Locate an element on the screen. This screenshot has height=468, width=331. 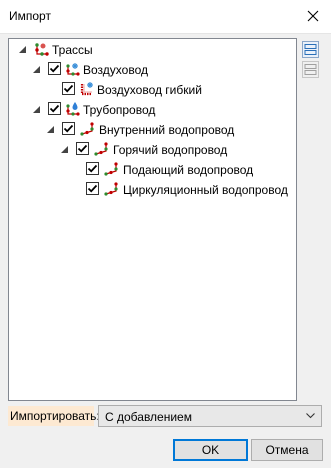
tree-item-routes: Трассы is located at coordinates (152, 51).